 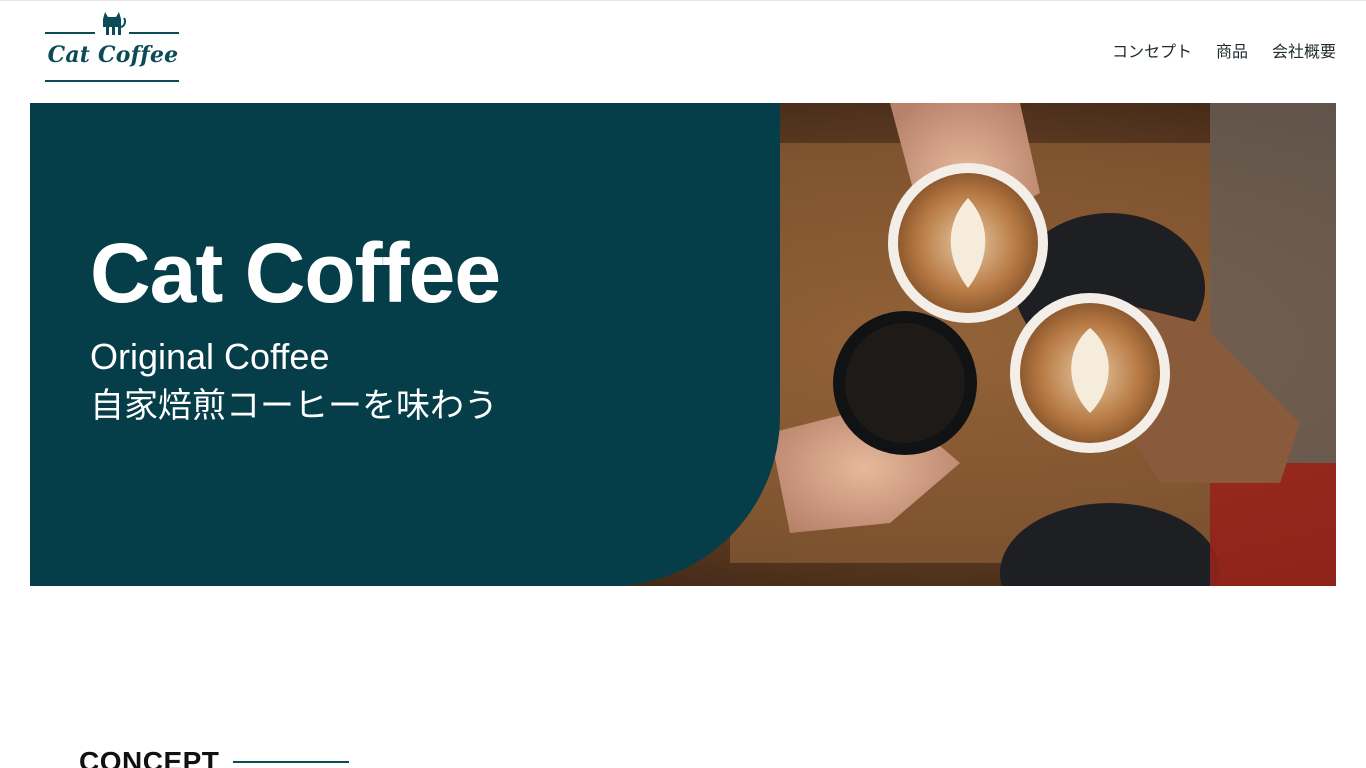 I want to click on cat-icon, so click(x=114, y=23).